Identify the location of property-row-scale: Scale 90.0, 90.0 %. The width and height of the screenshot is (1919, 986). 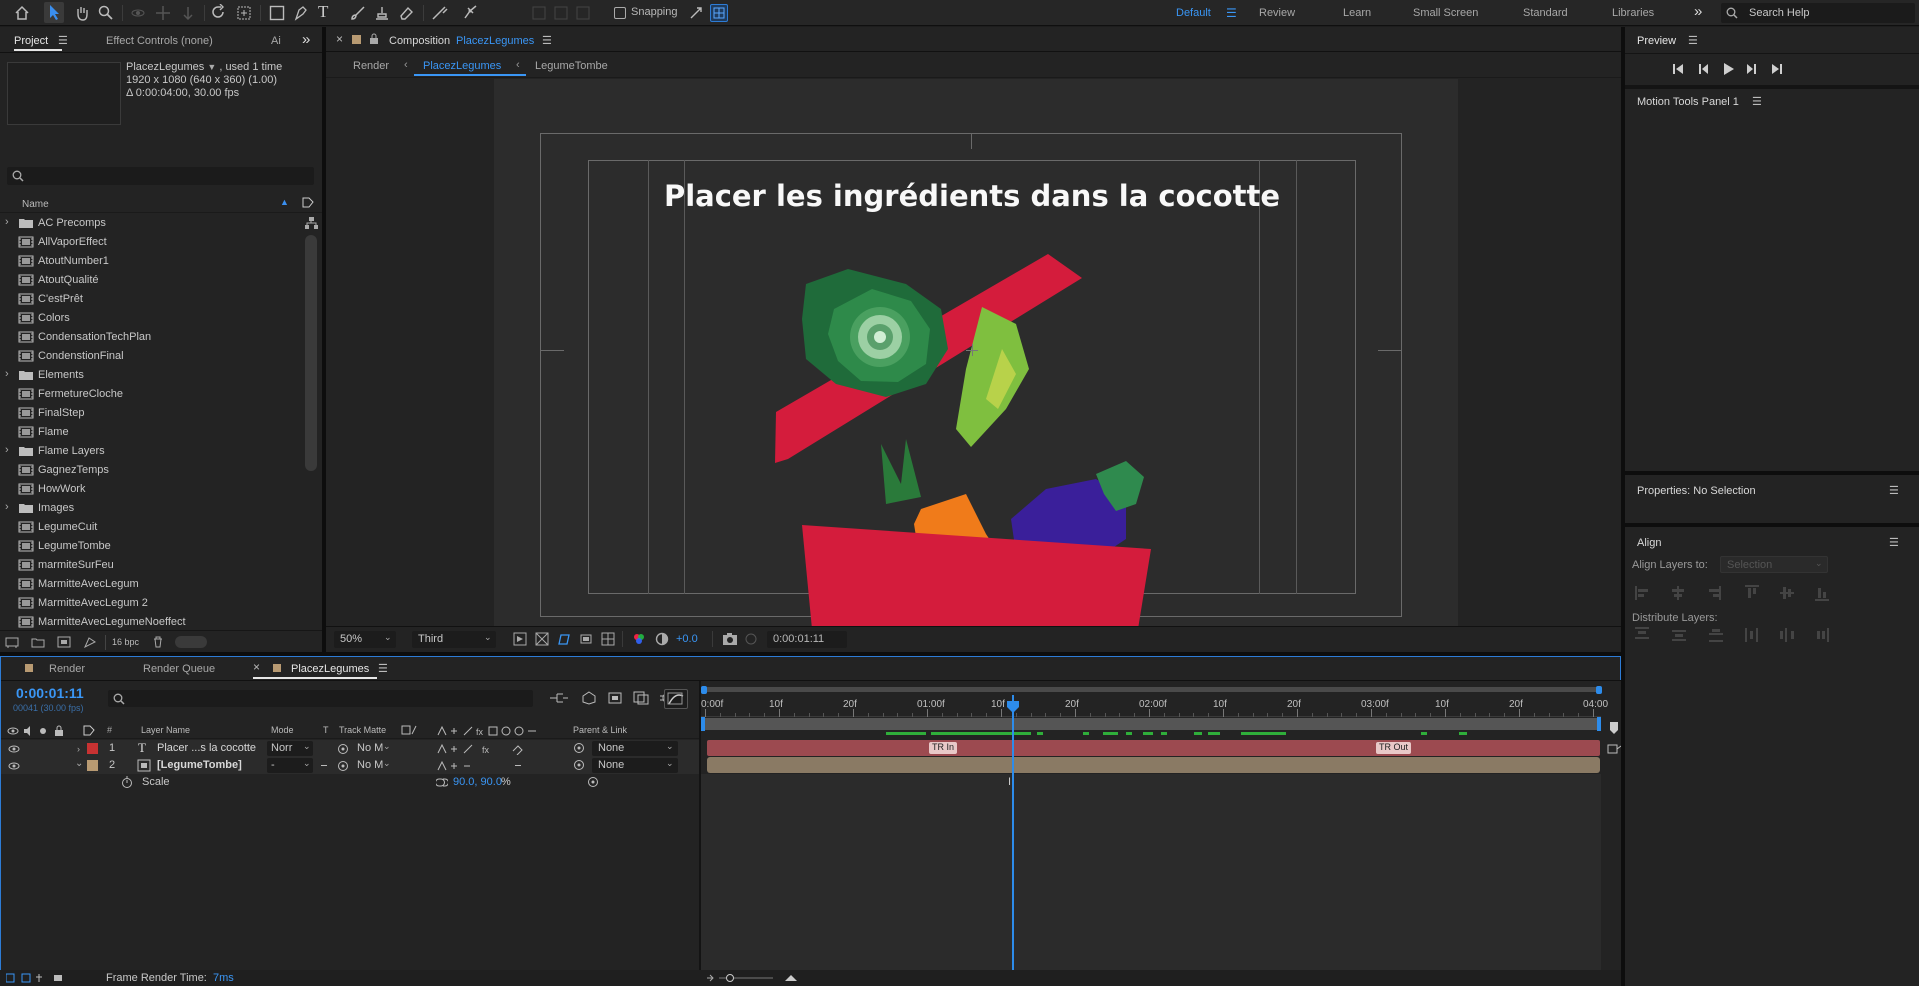
(350, 782).